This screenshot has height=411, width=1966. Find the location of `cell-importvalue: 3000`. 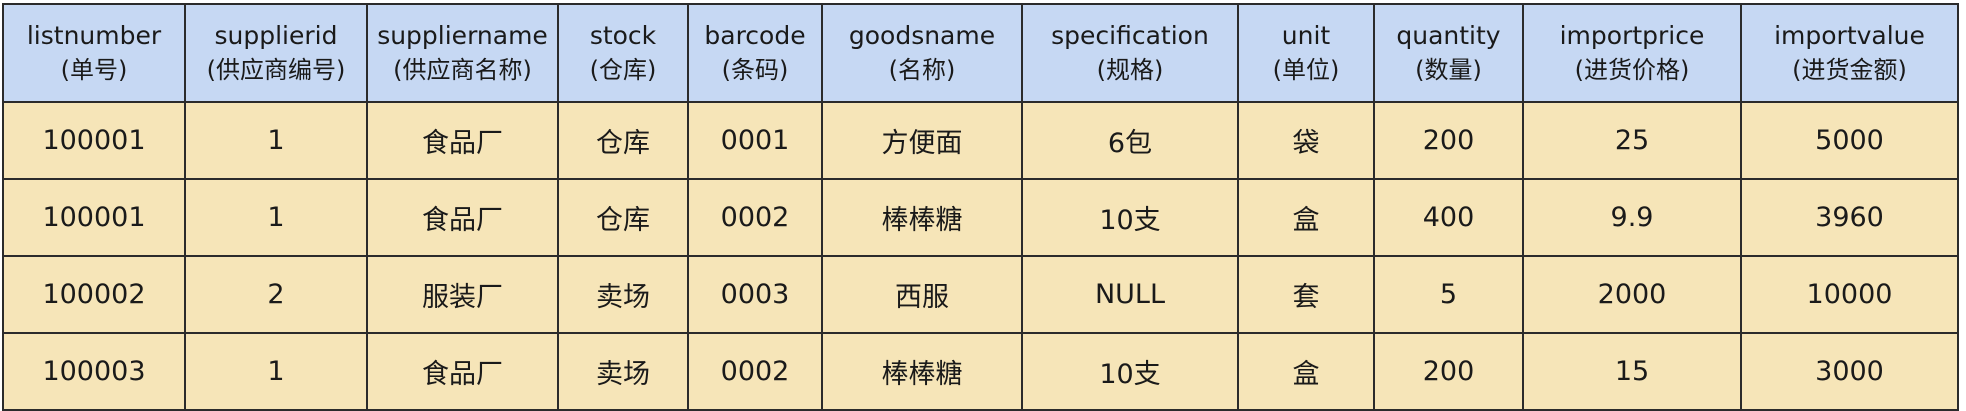

cell-importvalue: 3000 is located at coordinates (1849, 371).